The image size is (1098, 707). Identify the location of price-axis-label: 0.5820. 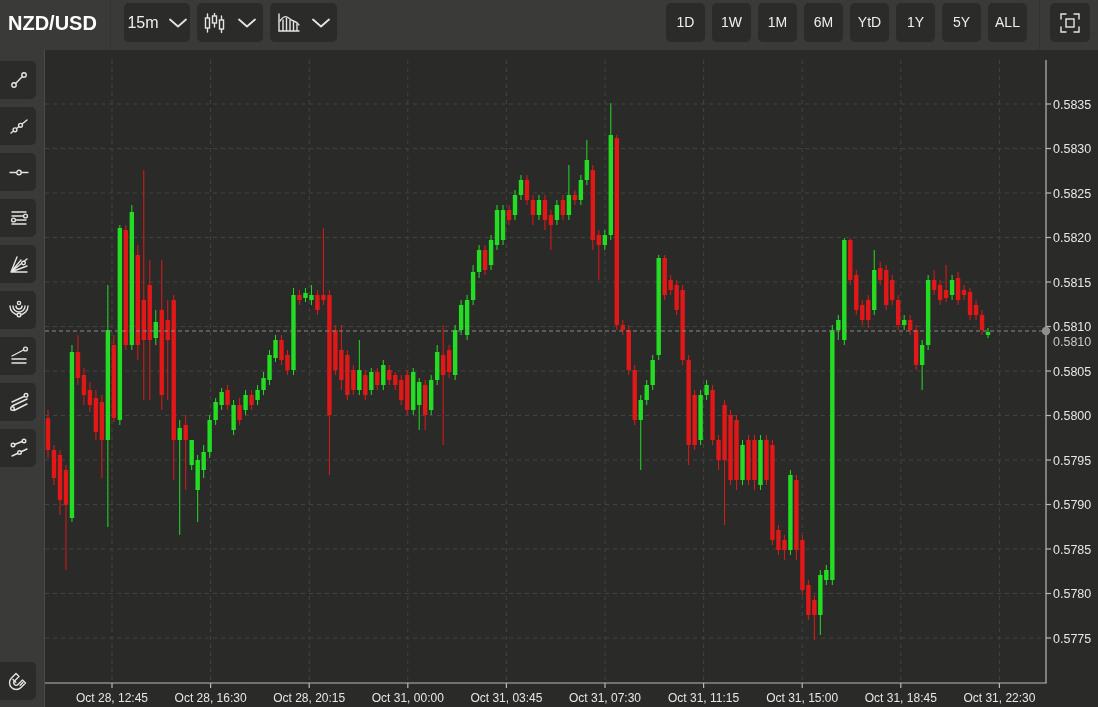
(1072, 238).